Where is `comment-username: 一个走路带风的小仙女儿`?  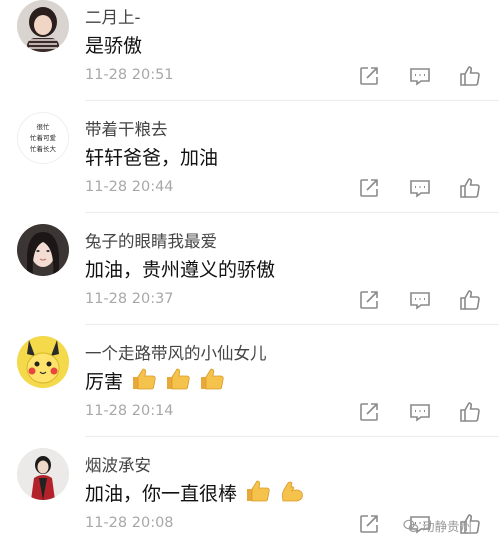
comment-username: 一个走路带风的小仙女儿 is located at coordinates (176, 352).